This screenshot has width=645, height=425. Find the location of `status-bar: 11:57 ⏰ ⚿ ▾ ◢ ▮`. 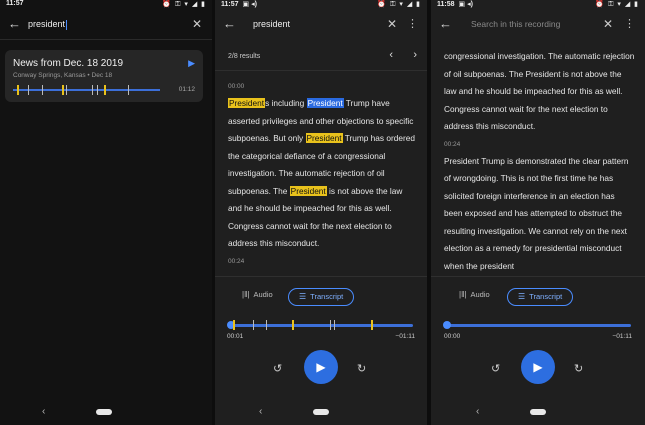

status-bar: 11:57 ⏰ ⚿ ▾ ◢ ▮ is located at coordinates (106, 5).